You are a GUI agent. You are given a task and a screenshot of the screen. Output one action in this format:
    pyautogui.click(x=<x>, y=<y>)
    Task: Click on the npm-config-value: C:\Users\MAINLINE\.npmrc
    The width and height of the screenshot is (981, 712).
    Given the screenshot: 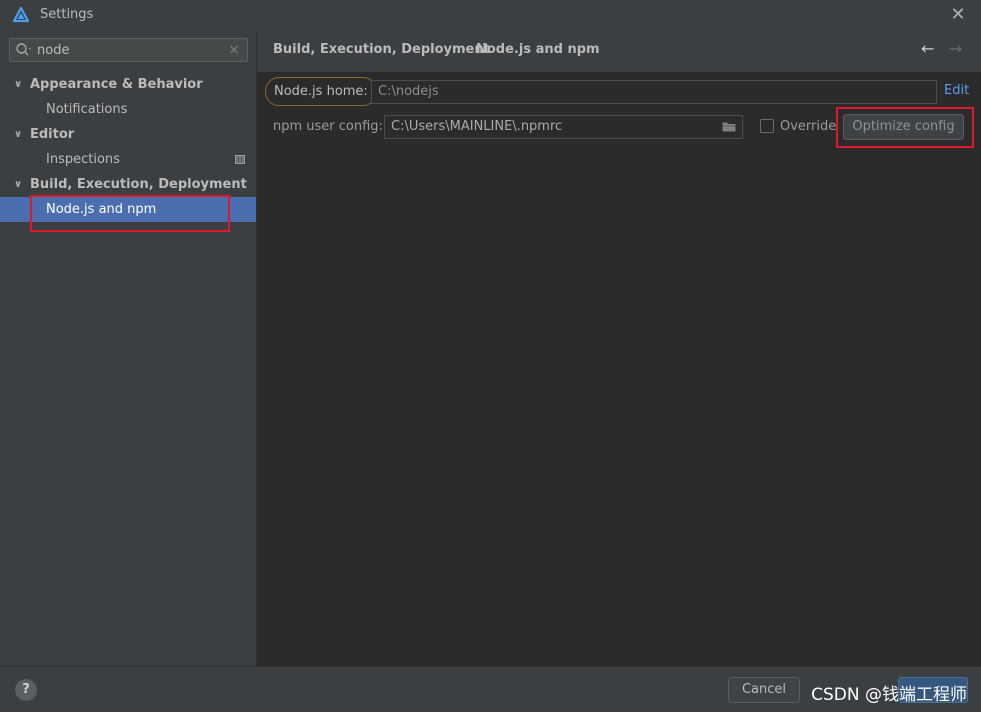 What is the action you would take?
    pyautogui.click(x=477, y=126)
    